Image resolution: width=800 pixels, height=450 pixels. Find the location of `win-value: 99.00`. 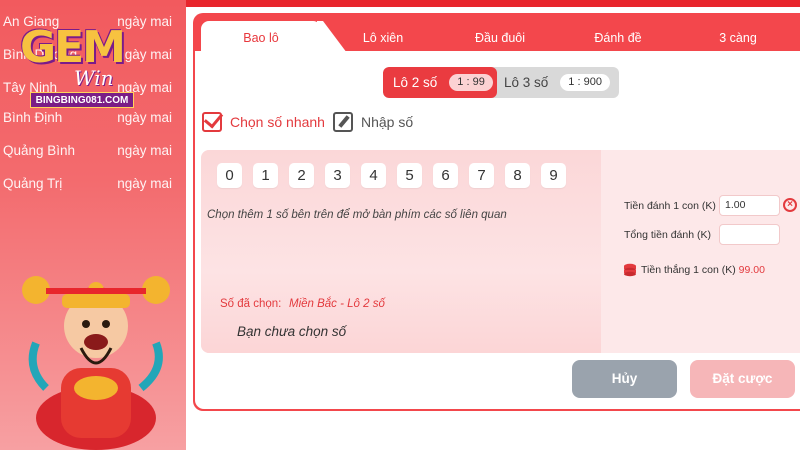

win-value: 99.00 is located at coordinates (751, 270).